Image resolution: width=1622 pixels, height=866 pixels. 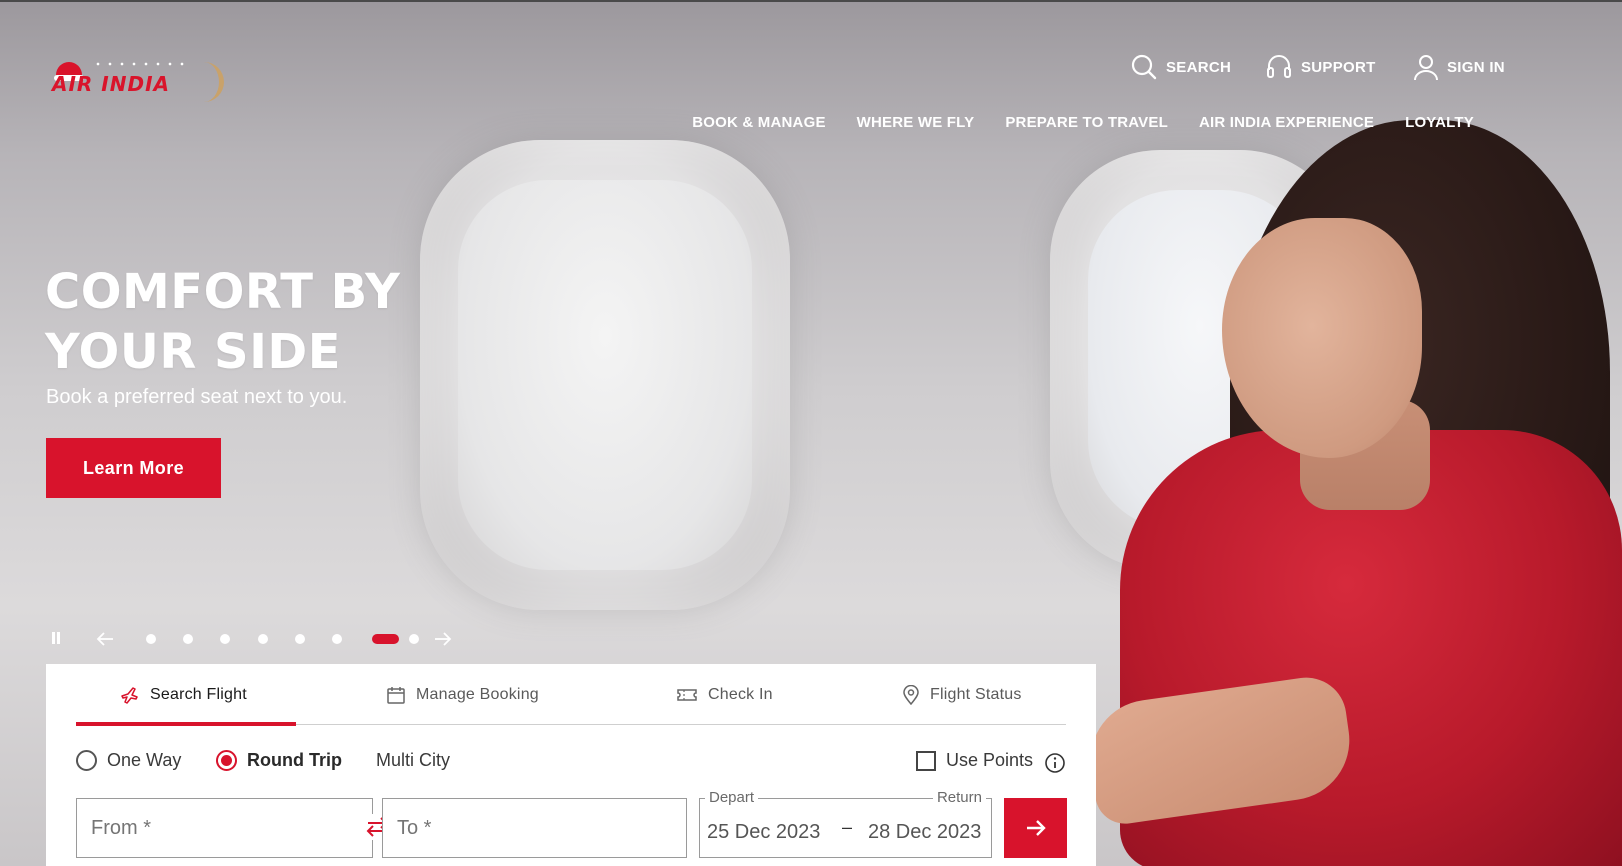 I want to click on trip-type-row: One Way Round Trip Multi City Use Points, so click(x=571, y=764).